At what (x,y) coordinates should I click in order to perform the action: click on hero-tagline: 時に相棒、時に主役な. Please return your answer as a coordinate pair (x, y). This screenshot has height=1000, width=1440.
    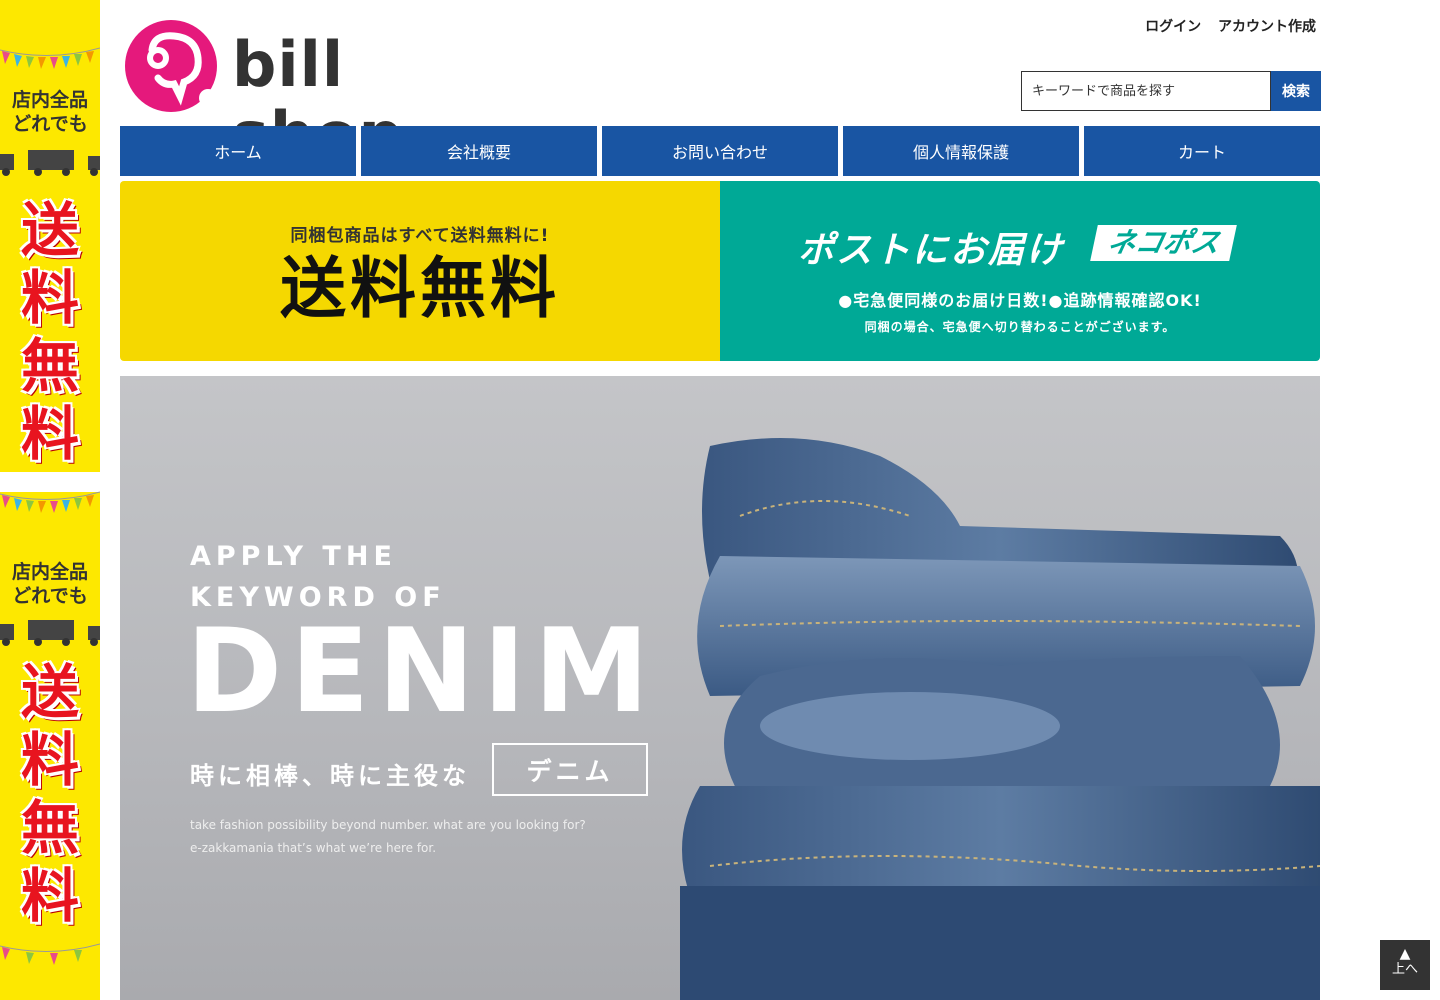
    Looking at the image, I should click on (330, 776).